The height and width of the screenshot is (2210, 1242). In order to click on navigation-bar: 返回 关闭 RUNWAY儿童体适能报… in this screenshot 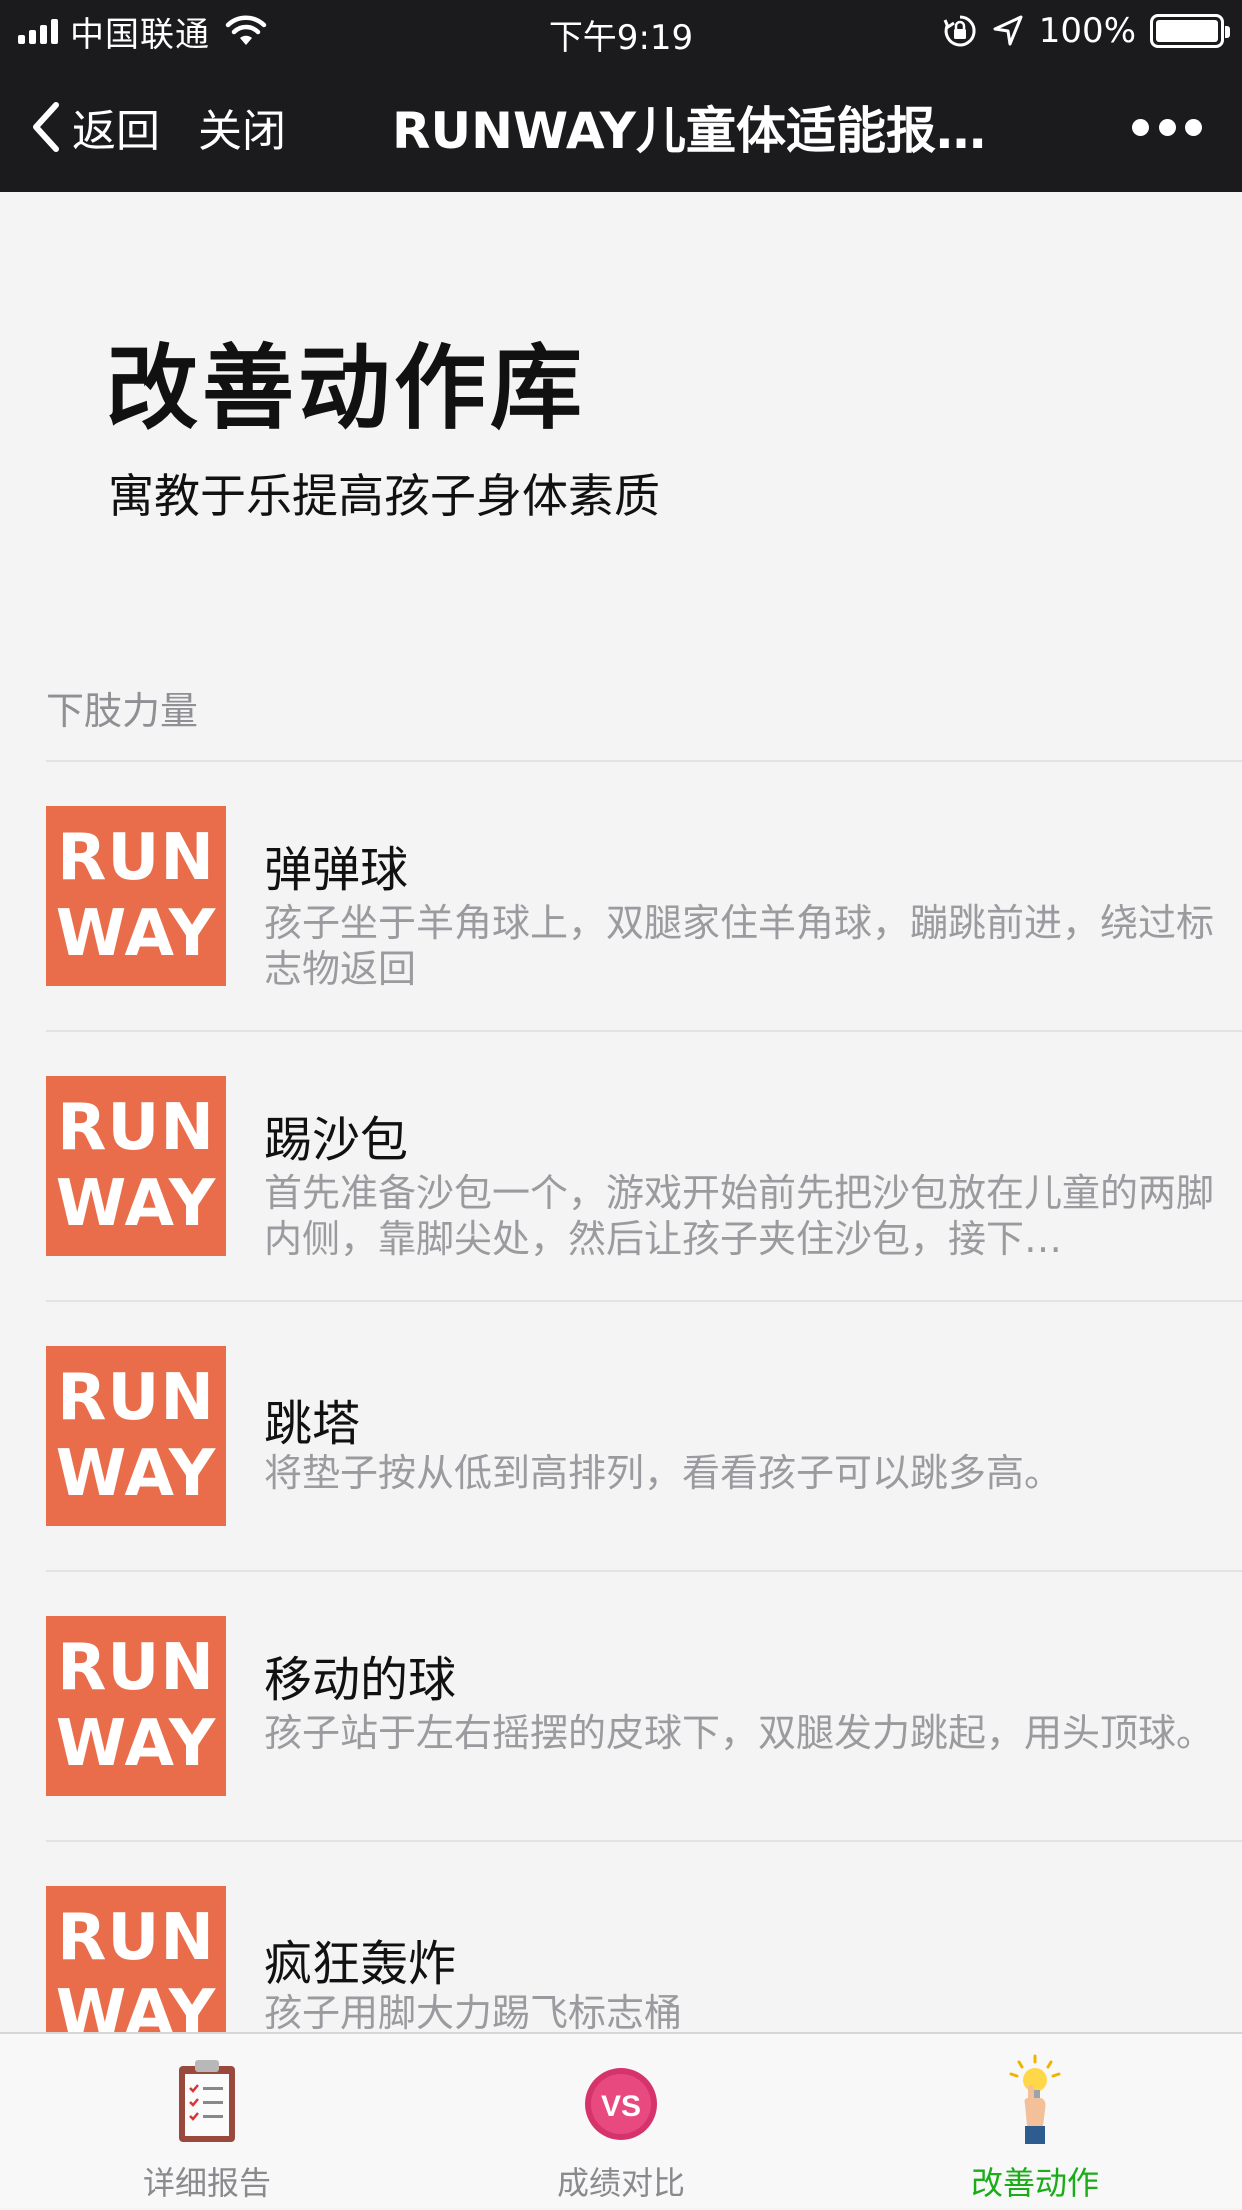, I will do `click(621, 127)`.